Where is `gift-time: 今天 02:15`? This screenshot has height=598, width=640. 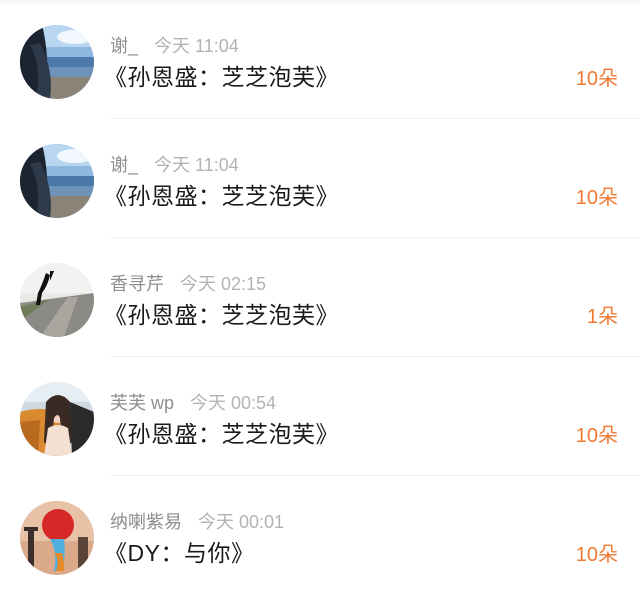
gift-time: 今天 02:15 is located at coordinates (223, 284).